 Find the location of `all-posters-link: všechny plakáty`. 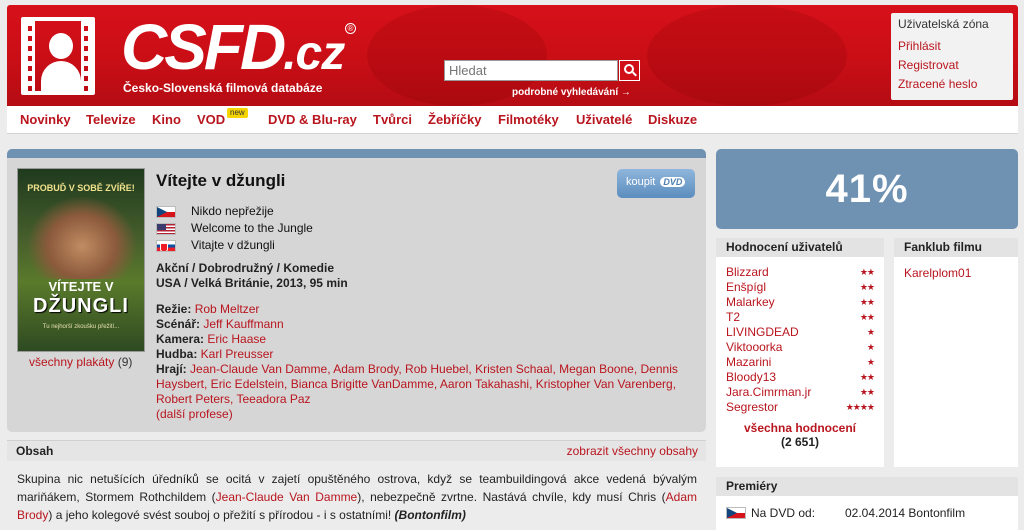

all-posters-link: všechny plakáty is located at coordinates (71, 362).